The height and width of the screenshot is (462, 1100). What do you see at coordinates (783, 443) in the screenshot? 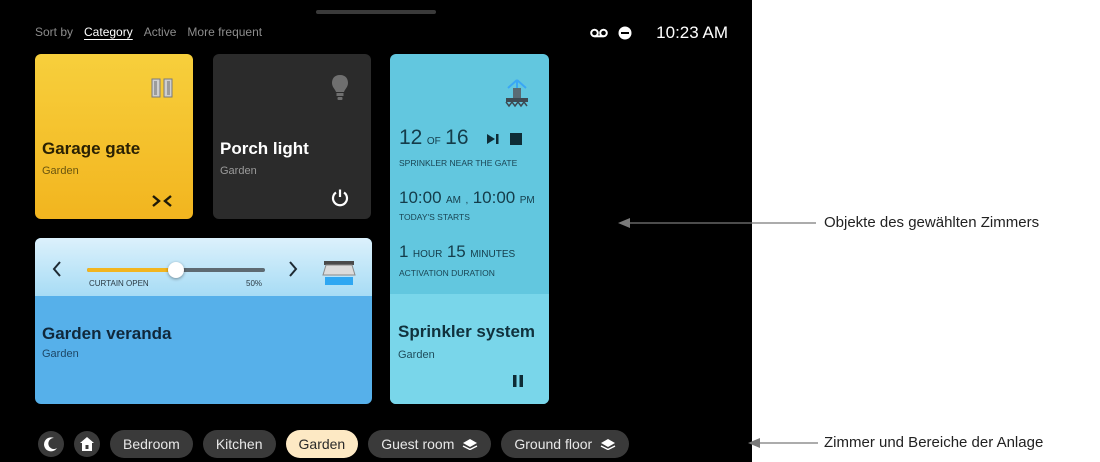
I see `arrow-rooms` at bounding box center [783, 443].